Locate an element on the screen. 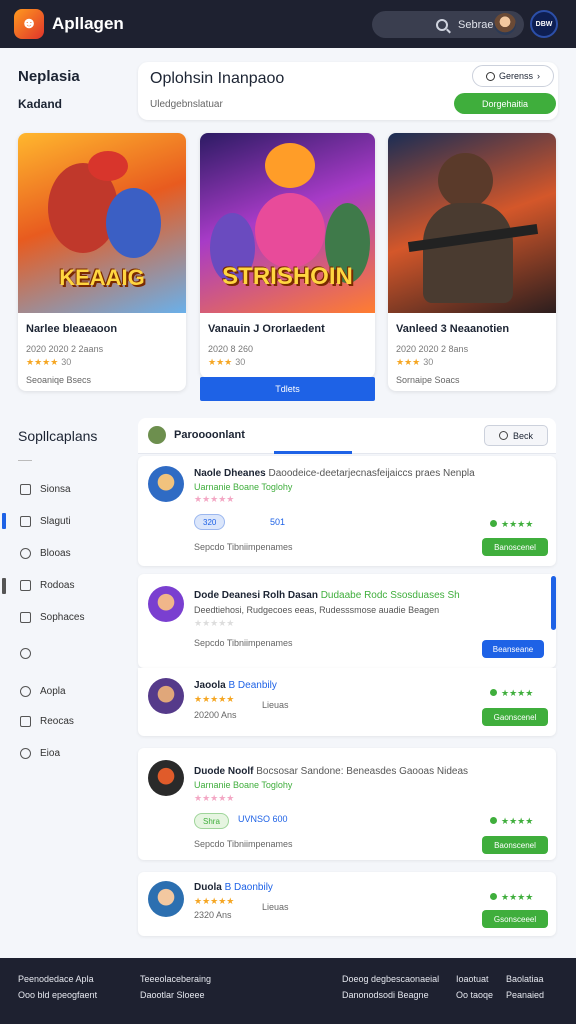 This screenshot has height=1024, width=576. settings-icon is located at coordinates (25, 653).